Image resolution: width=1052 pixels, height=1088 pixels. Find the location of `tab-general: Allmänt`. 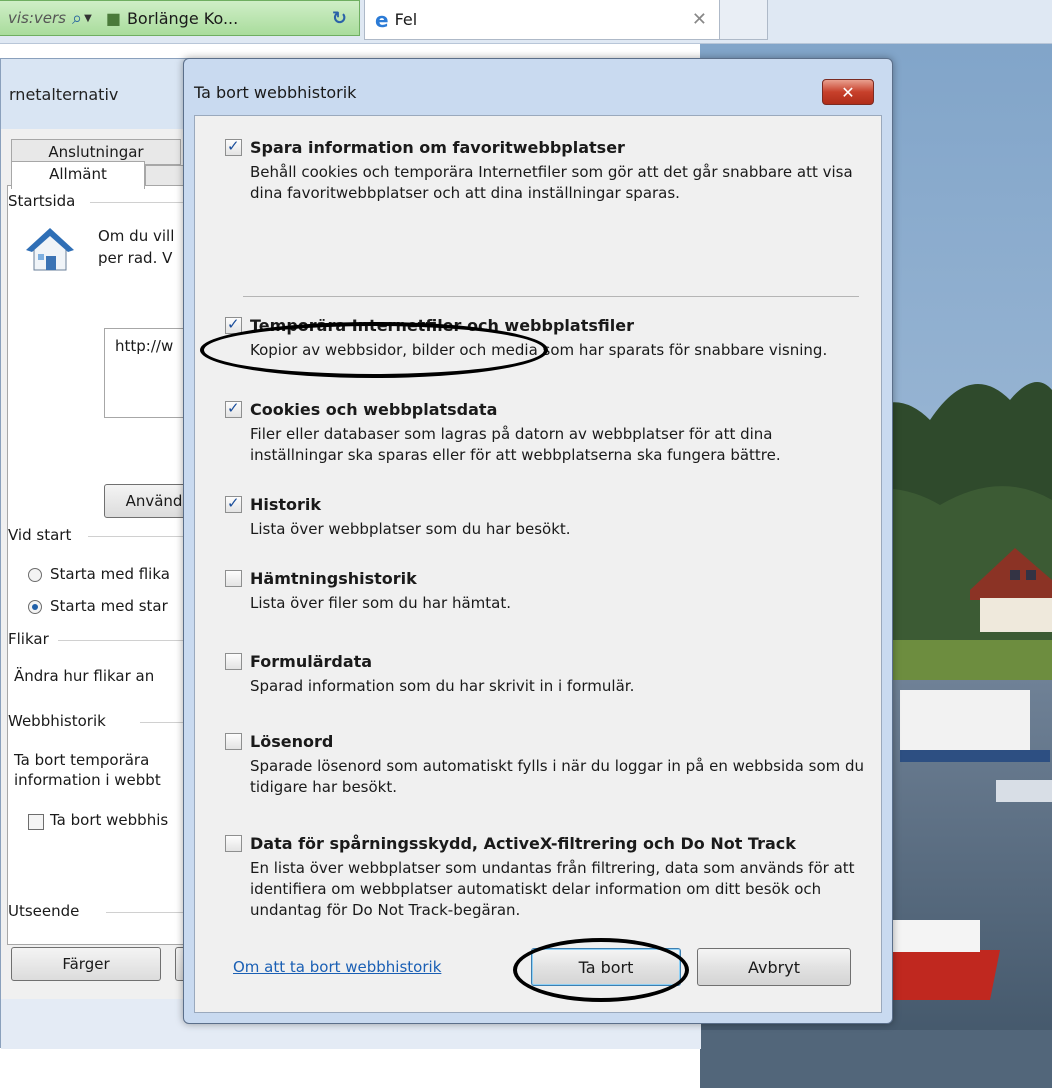

tab-general: Allmänt is located at coordinates (78, 175).